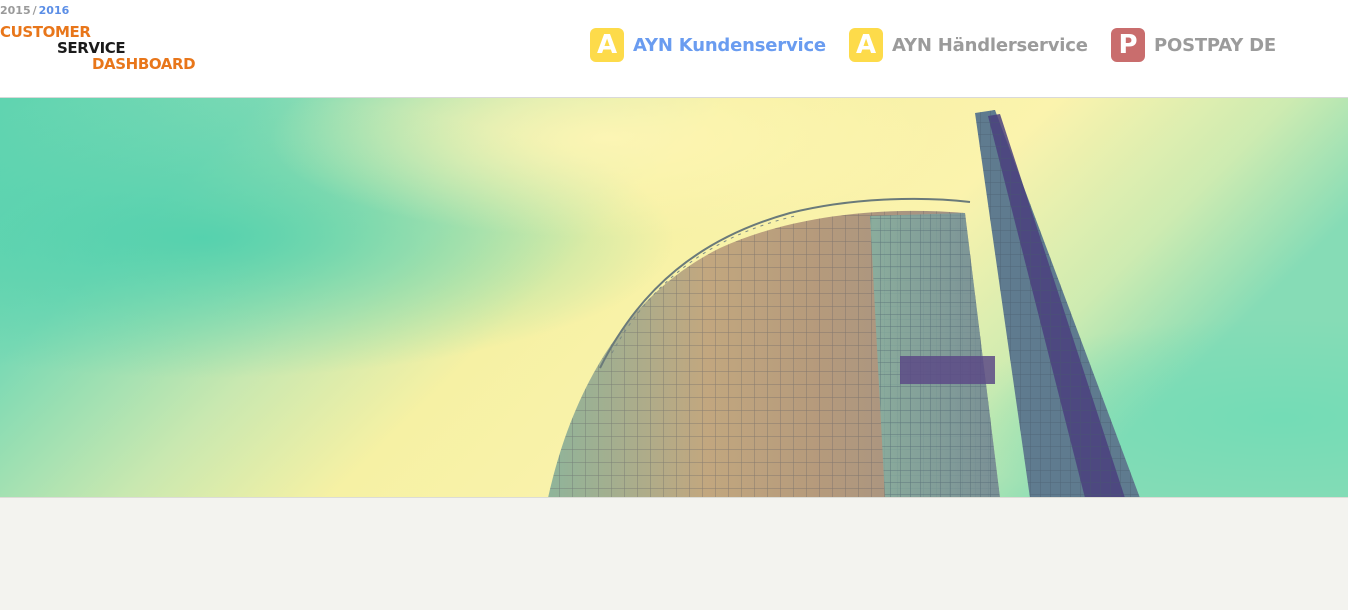 The height and width of the screenshot is (610, 1348). I want to click on year-range: 2015/2016, so click(34, 10).